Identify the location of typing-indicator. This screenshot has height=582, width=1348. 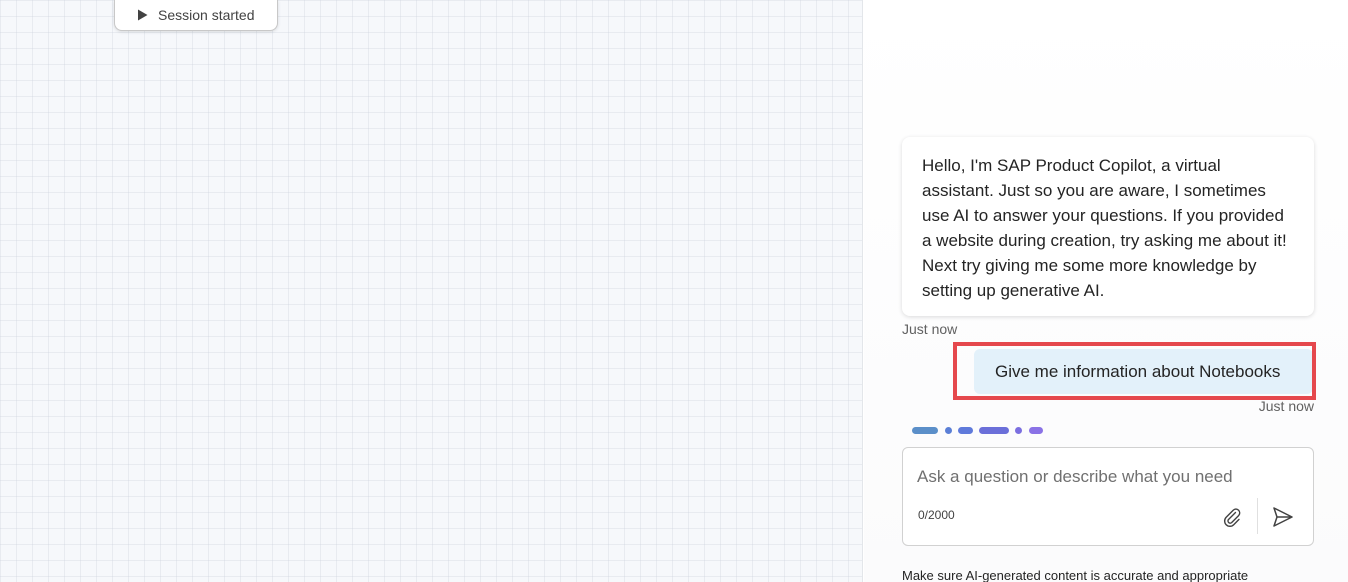
(982, 431).